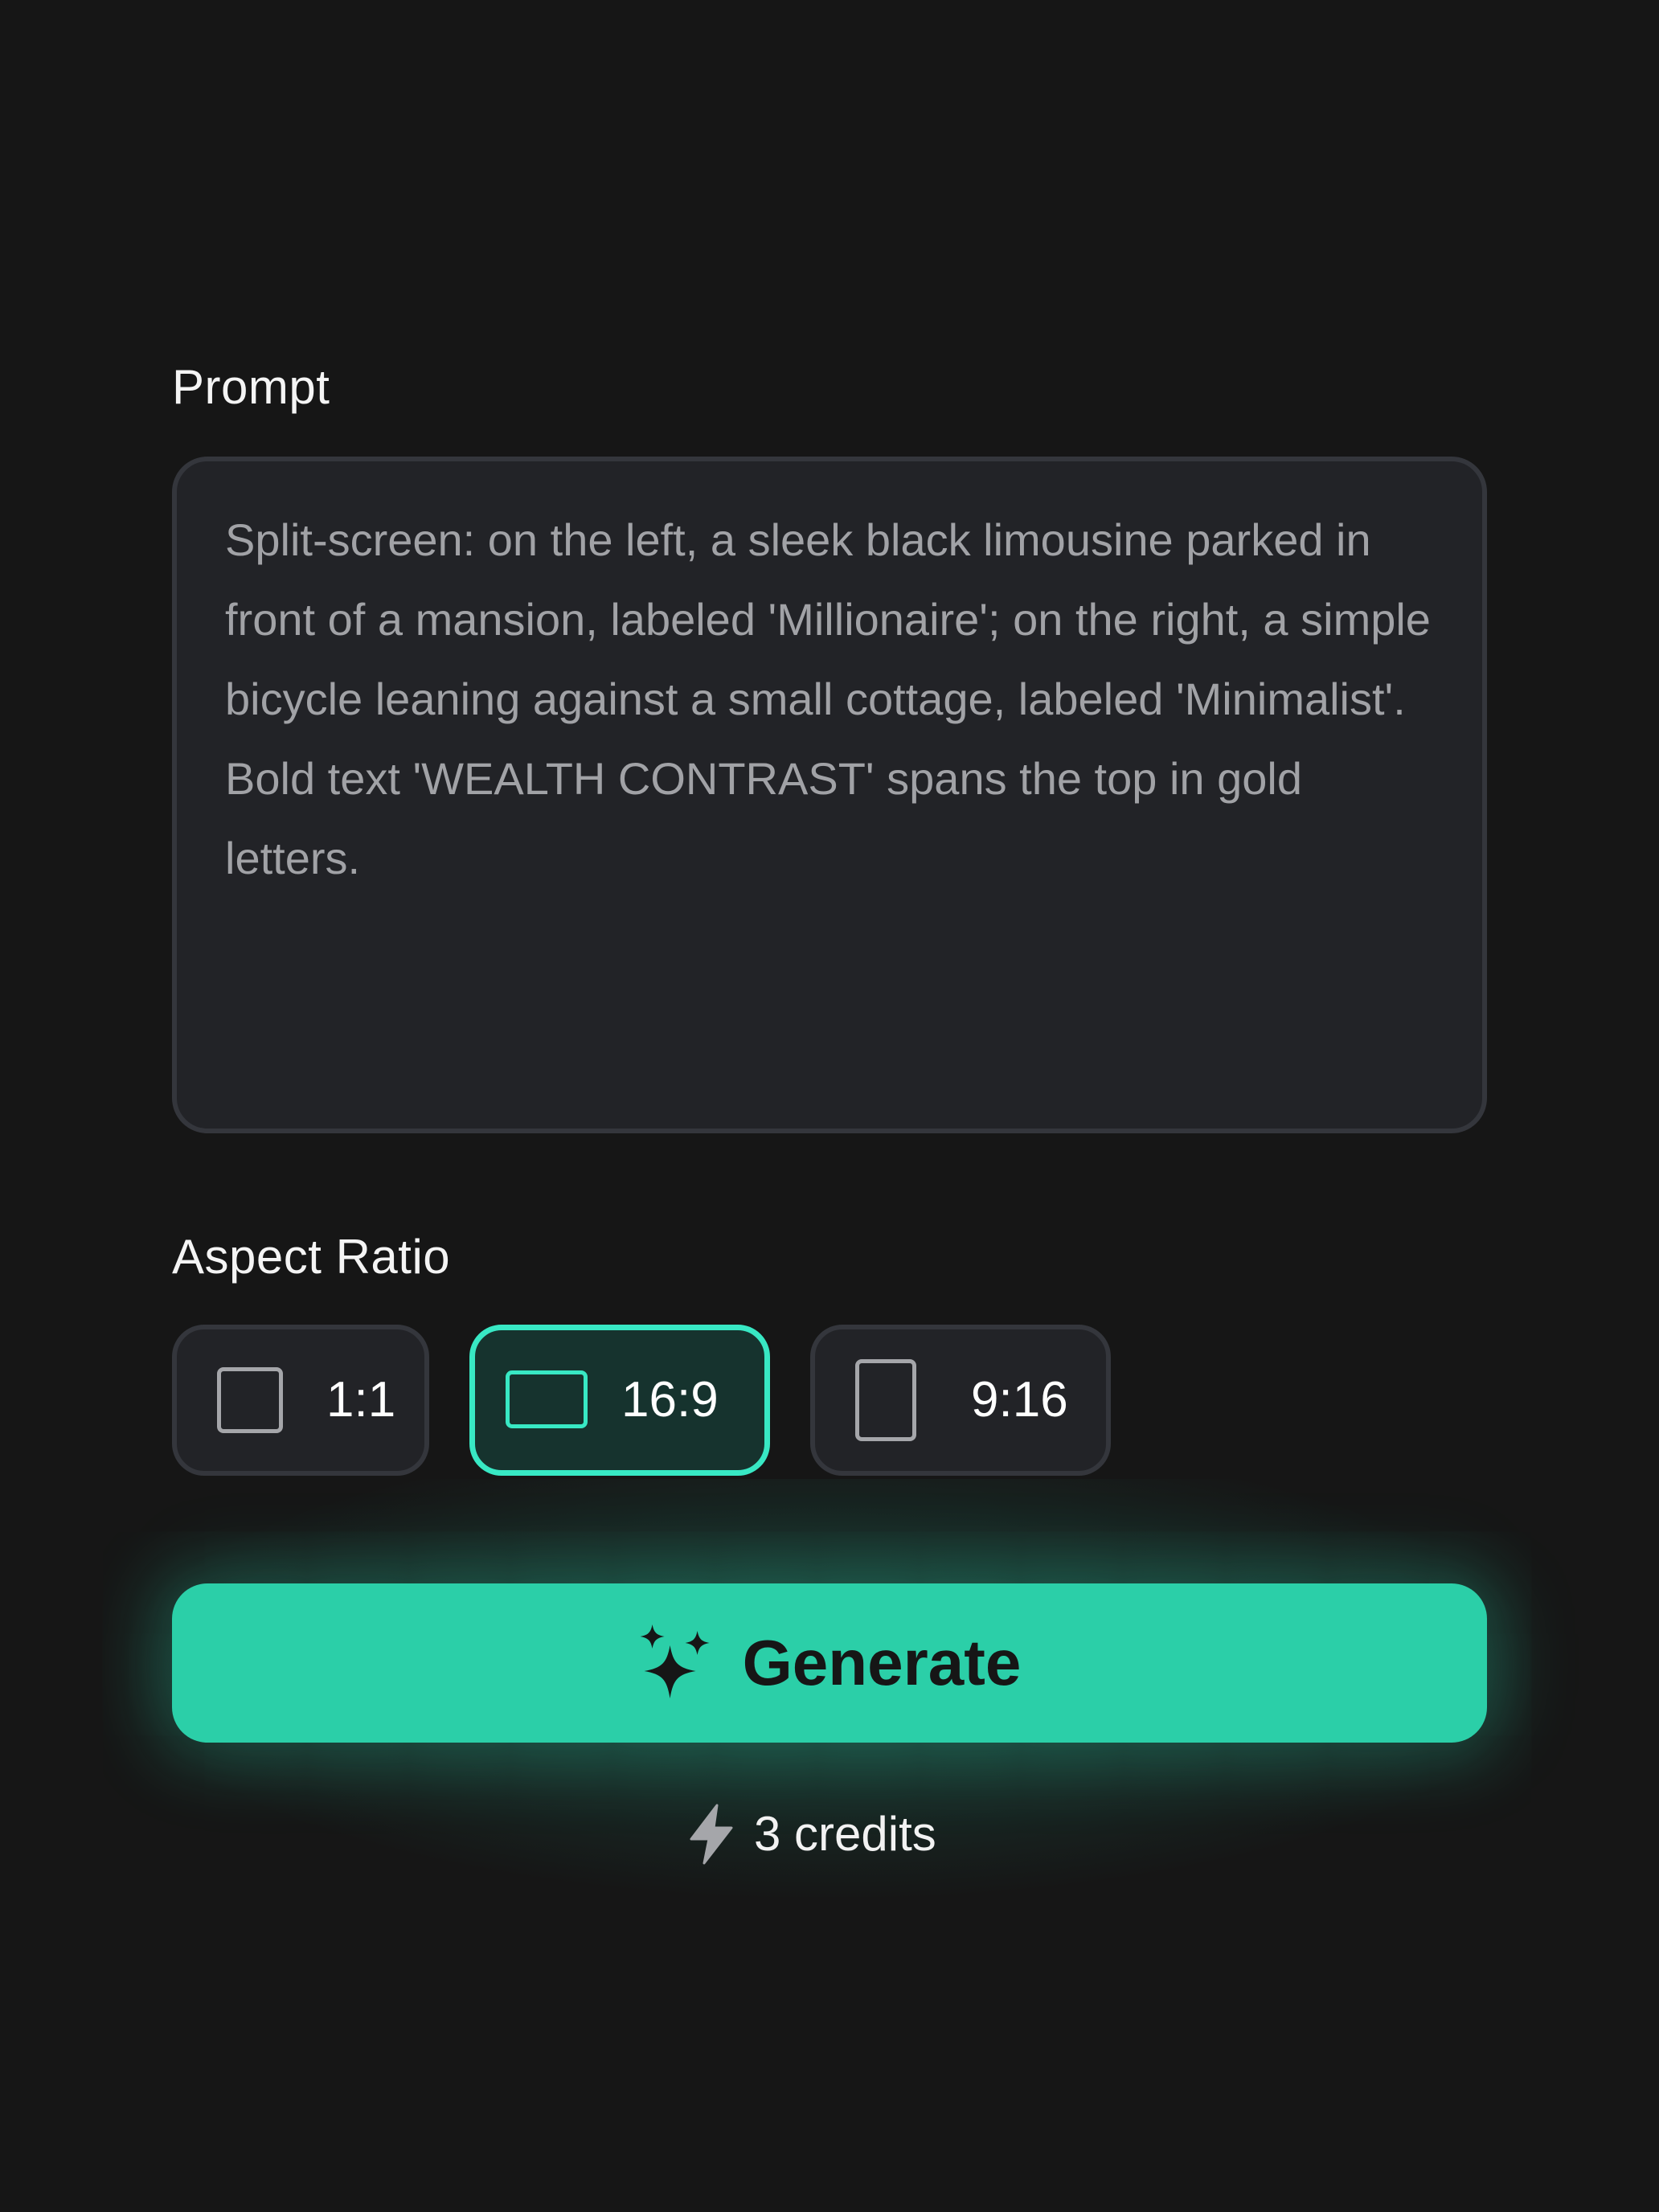  I want to click on sparkles-icon, so click(675, 1661).